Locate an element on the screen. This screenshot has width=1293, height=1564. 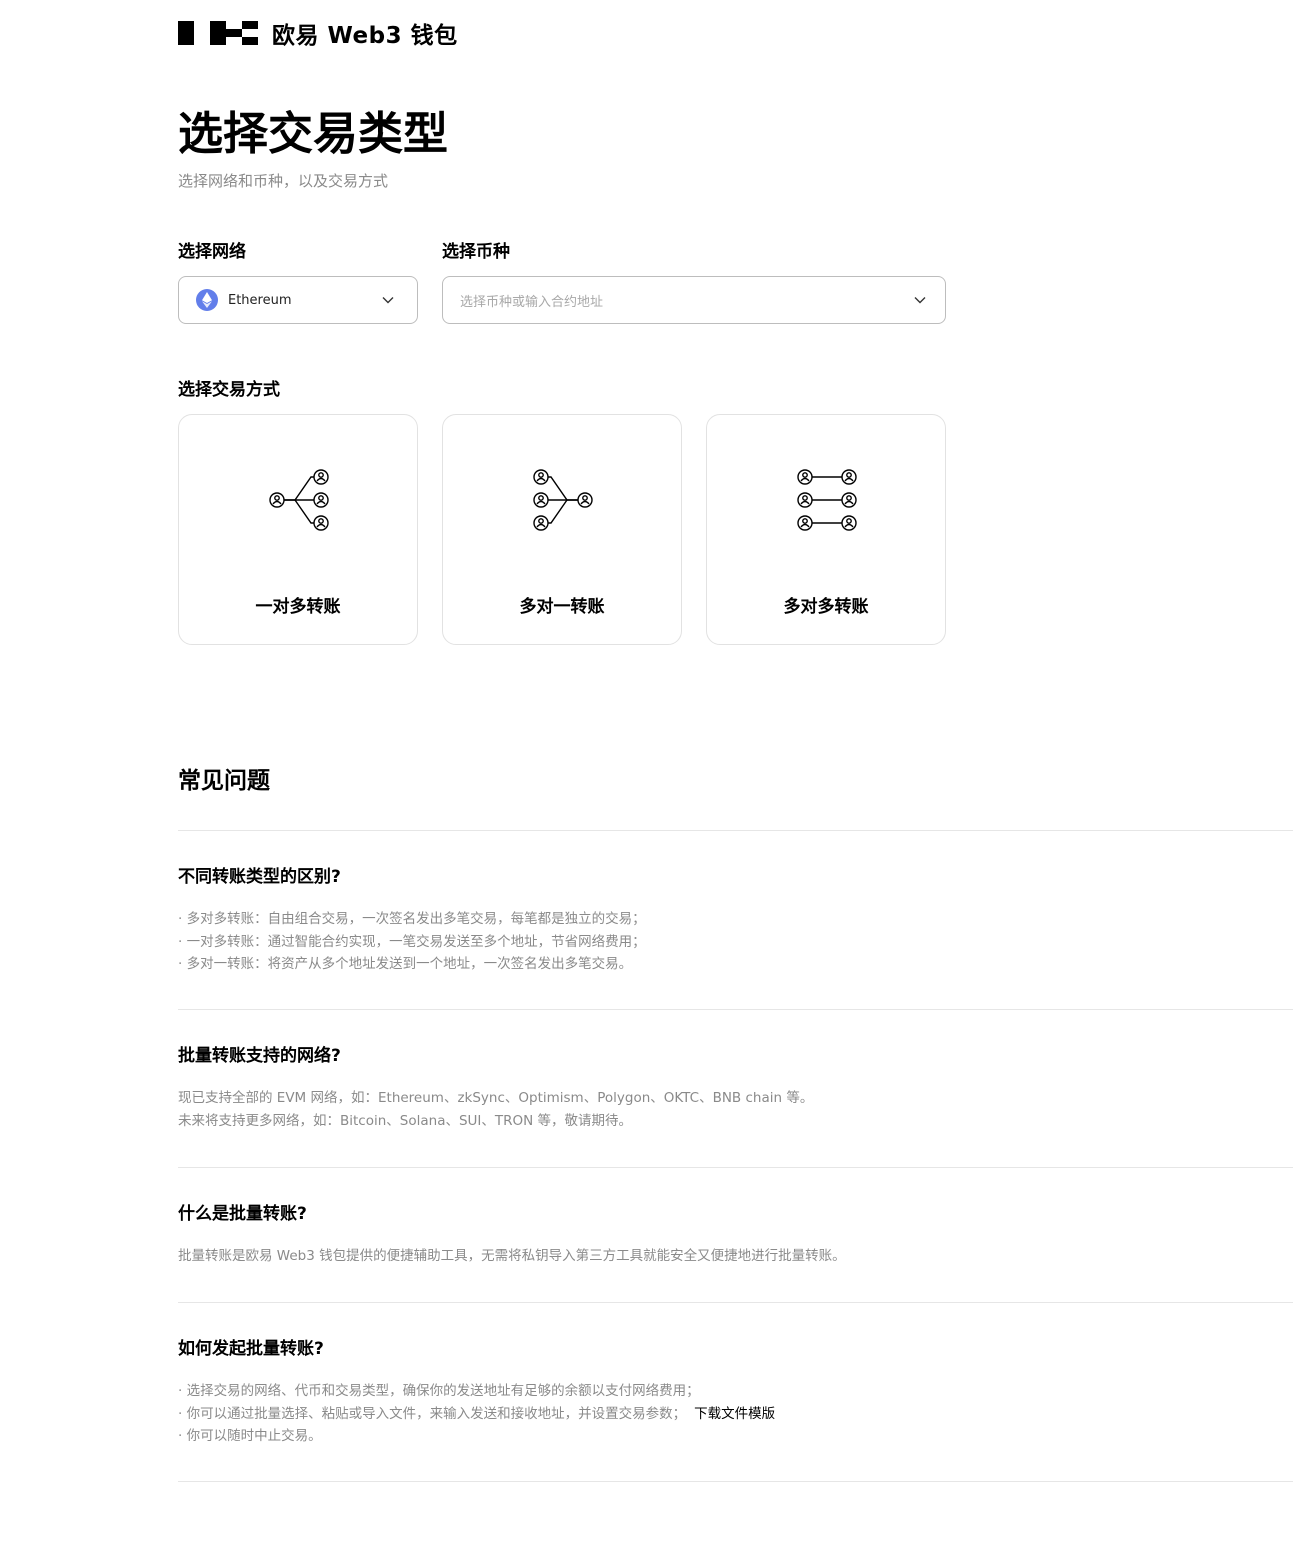
token-select: 选择币种或输入合约地址 is located at coordinates (694, 300).